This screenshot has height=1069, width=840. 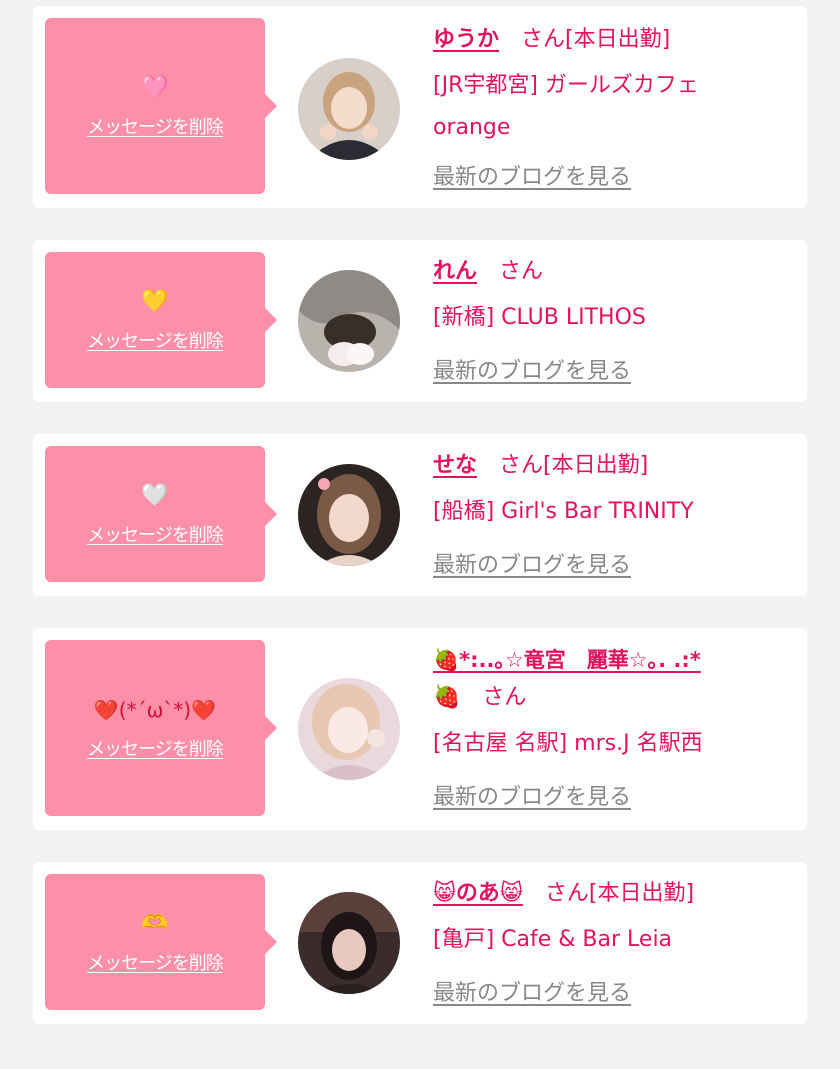 I want to click on shop-name-continued: orange, so click(x=472, y=127).